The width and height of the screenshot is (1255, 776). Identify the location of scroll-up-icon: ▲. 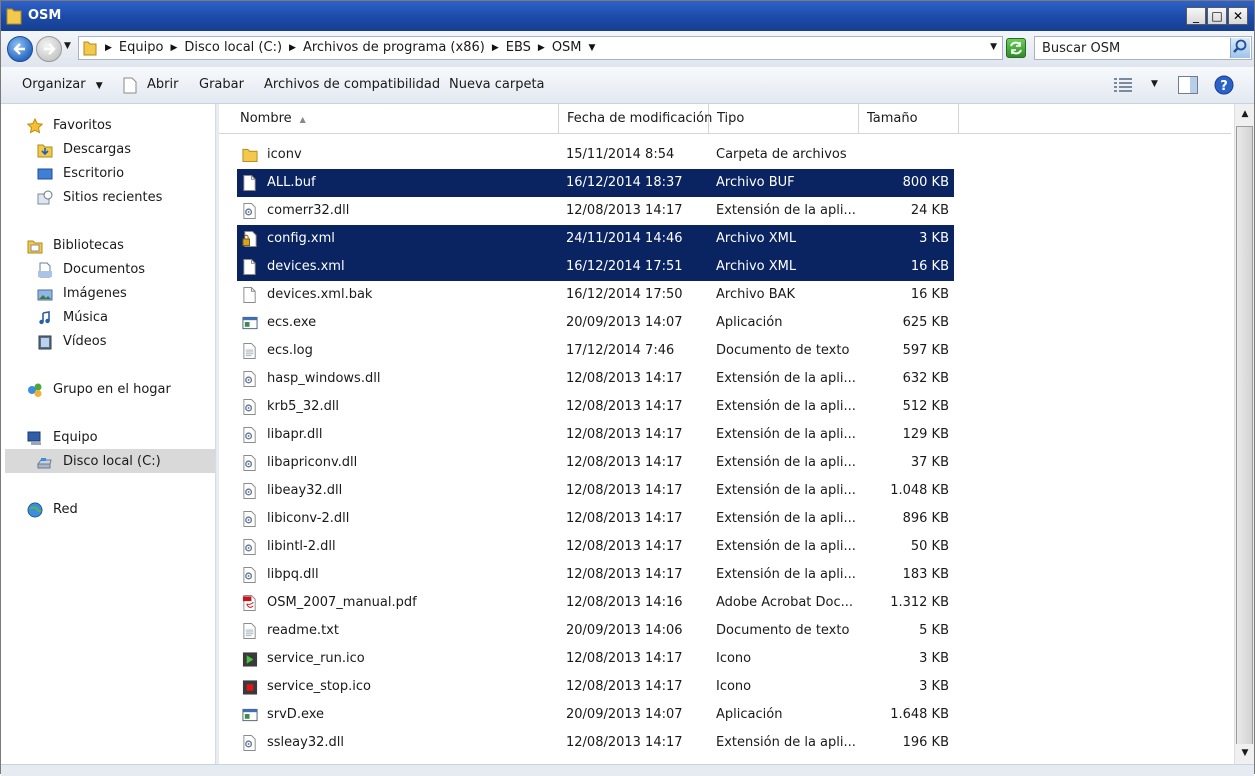
(1245, 114).